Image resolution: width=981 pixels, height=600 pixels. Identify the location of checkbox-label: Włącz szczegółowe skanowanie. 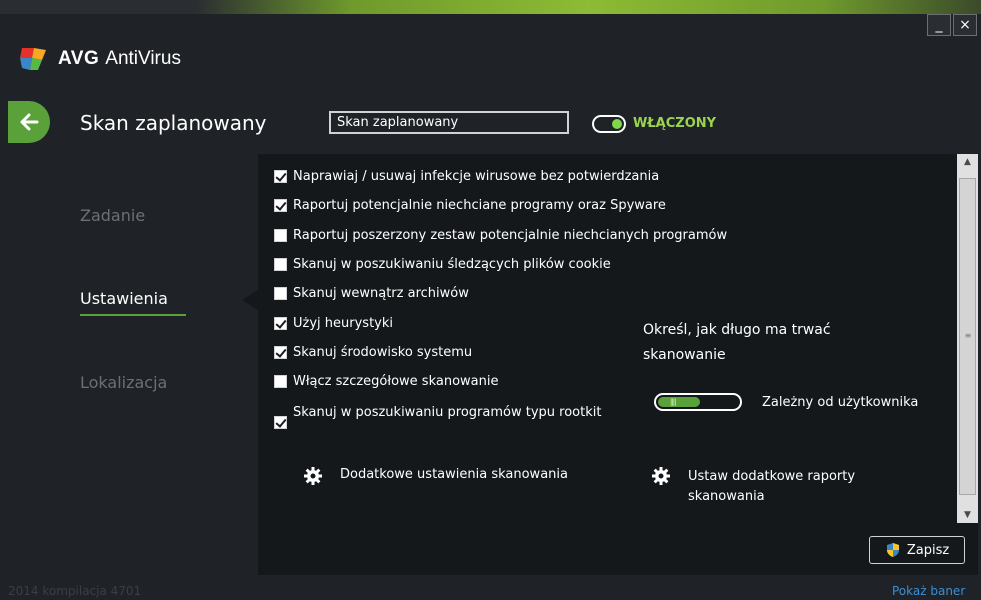
(396, 381).